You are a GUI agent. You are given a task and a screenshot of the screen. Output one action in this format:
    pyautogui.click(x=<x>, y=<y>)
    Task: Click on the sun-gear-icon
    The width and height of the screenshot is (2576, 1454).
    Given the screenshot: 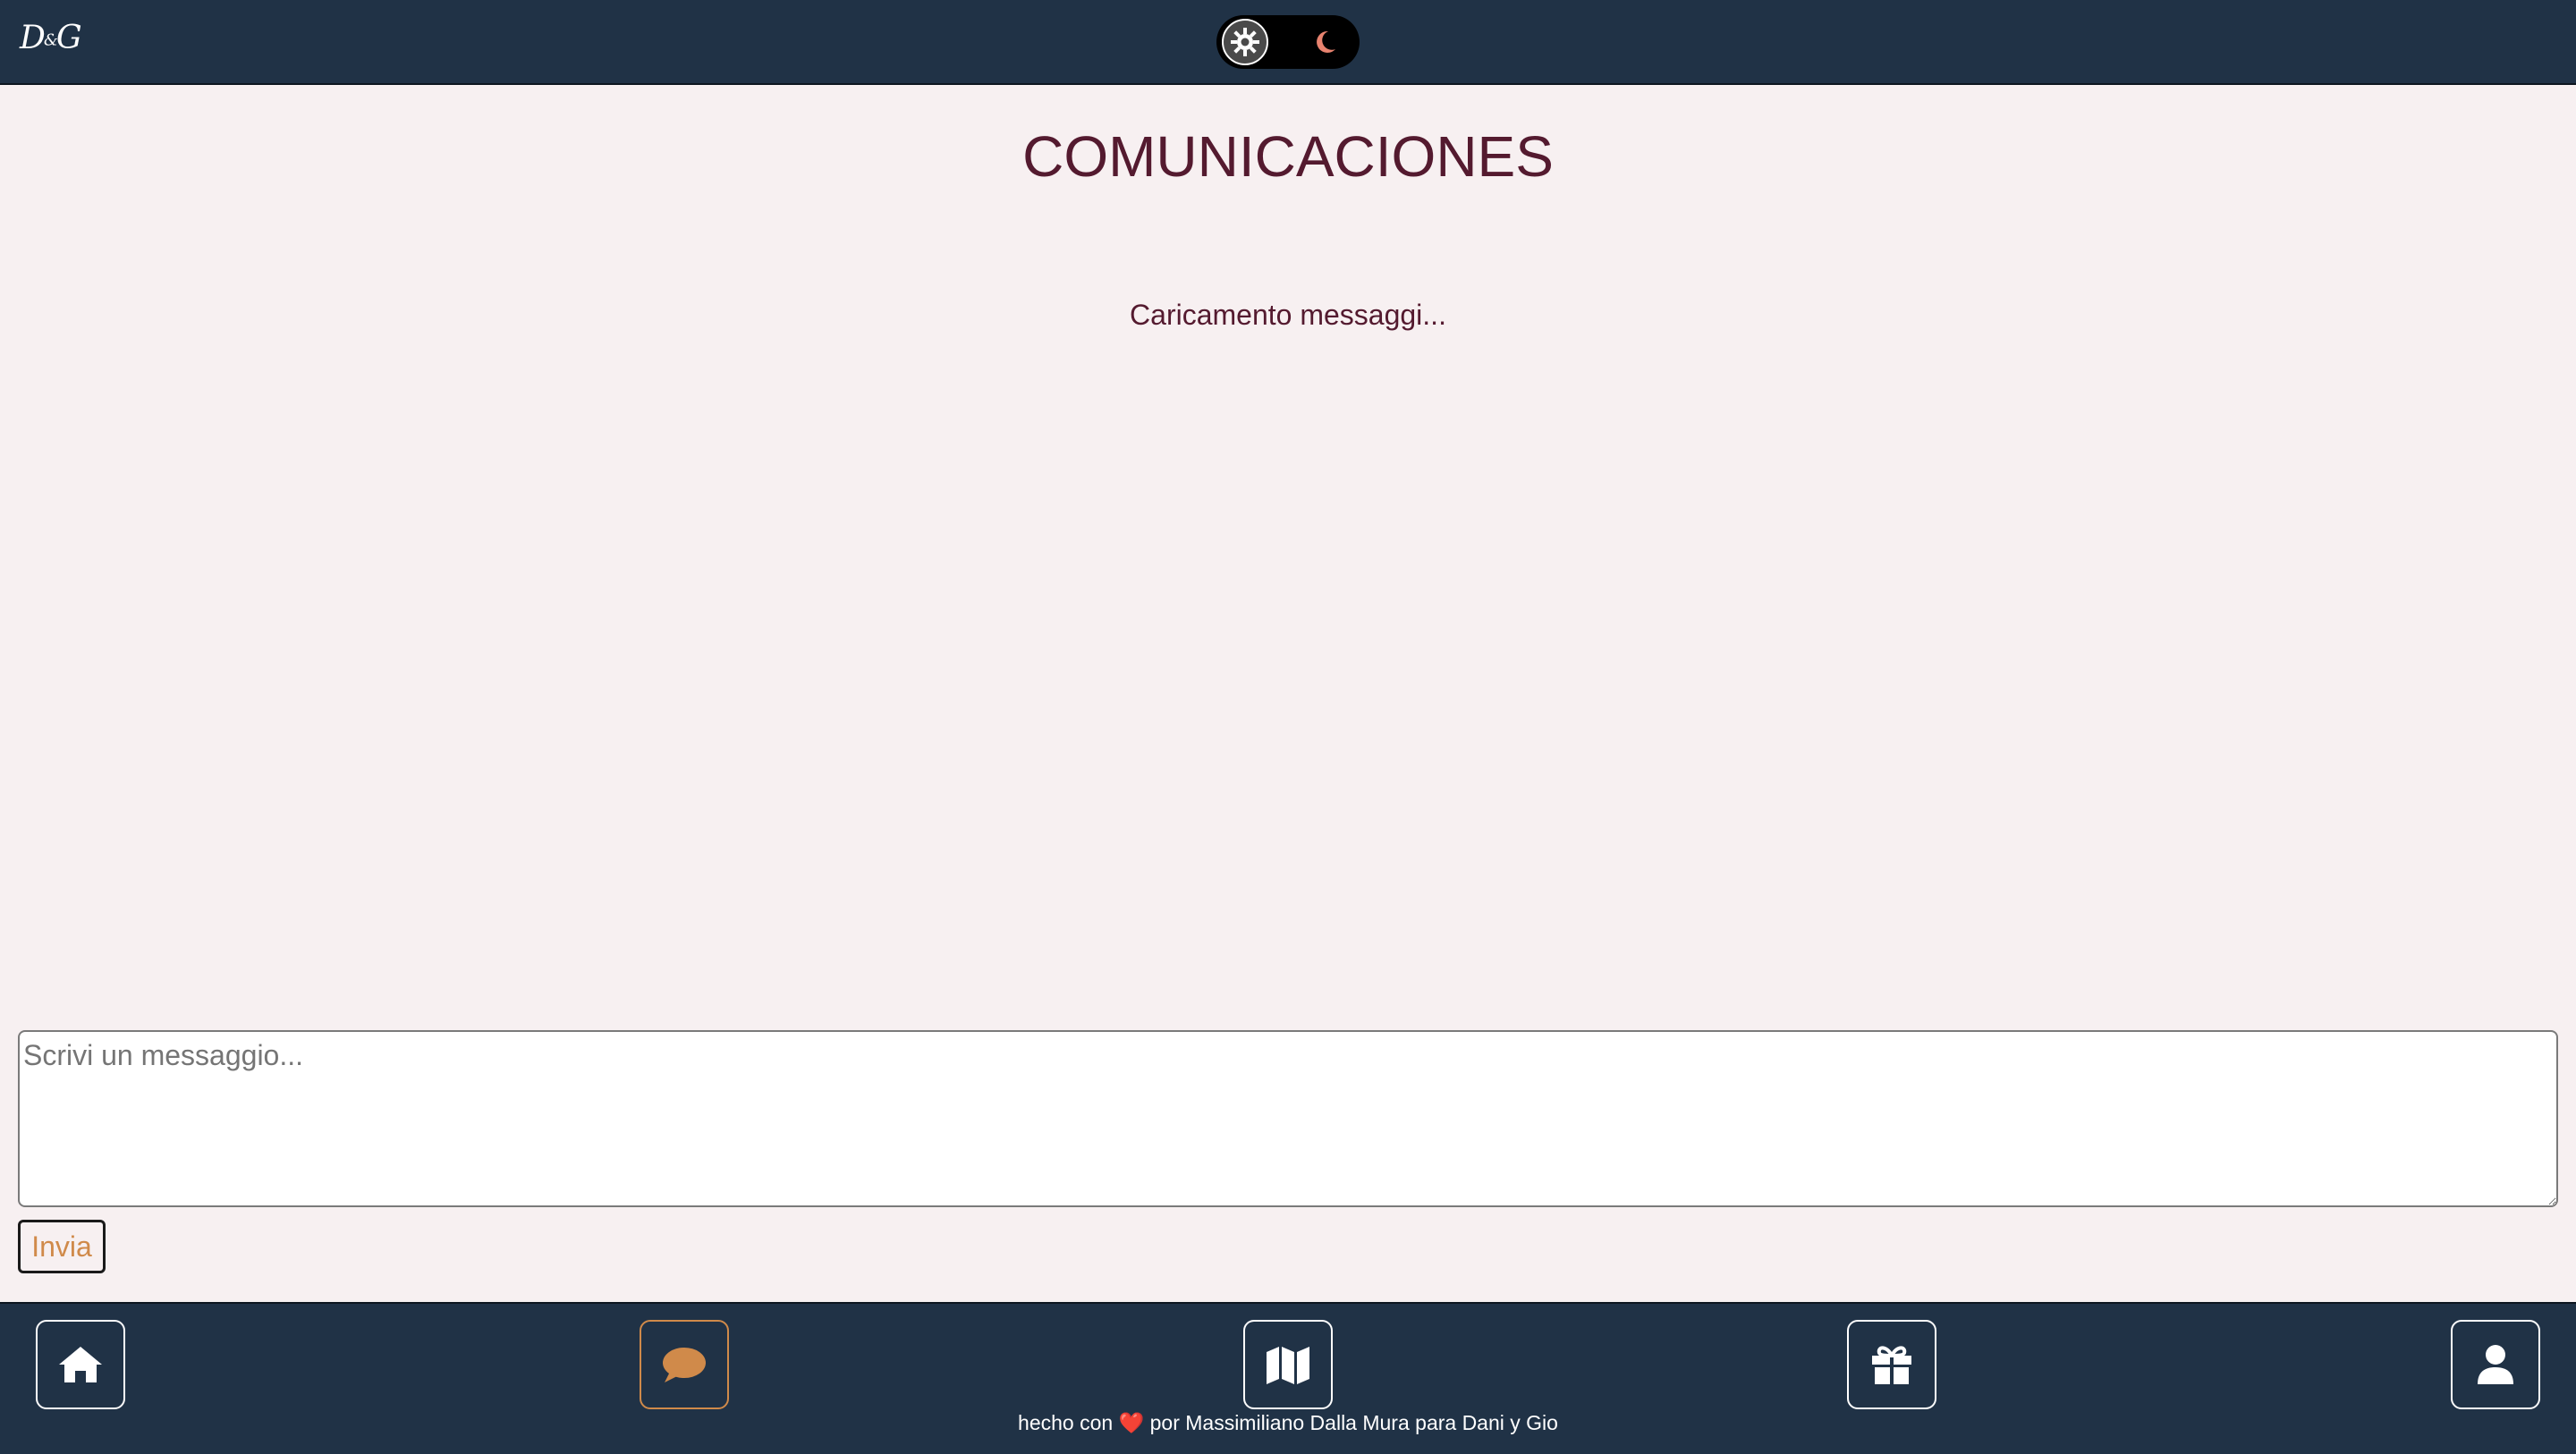 What is the action you would take?
    pyautogui.click(x=1245, y=42)
    